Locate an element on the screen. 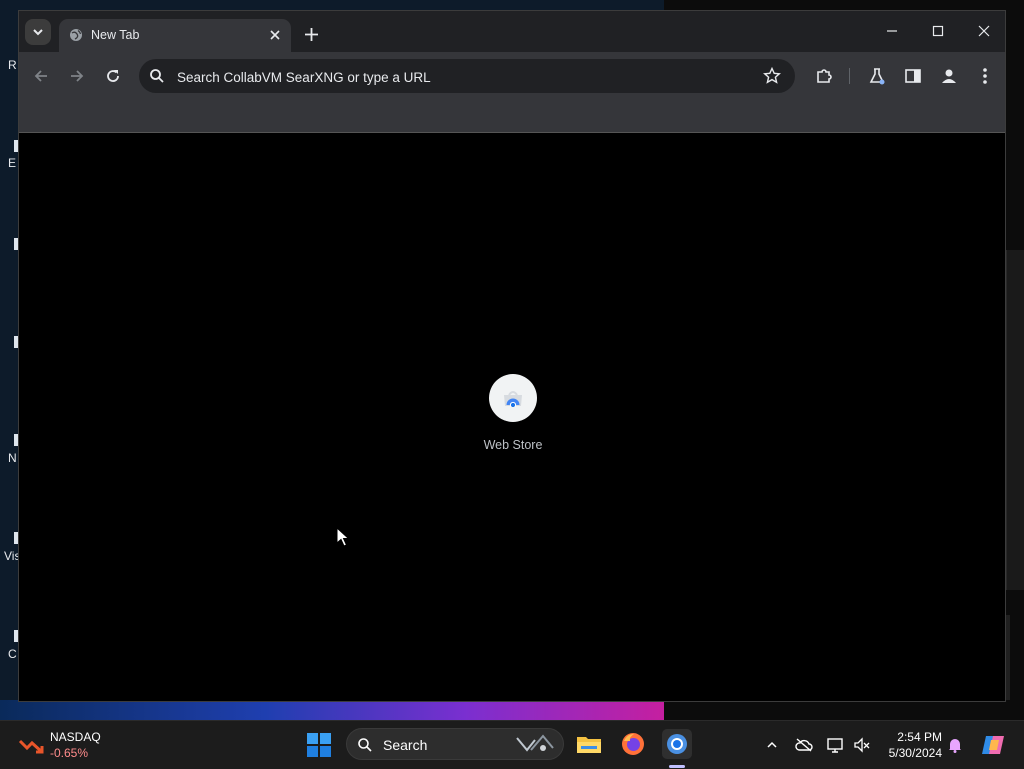  chrome-button is located at coordinates (677, 744).